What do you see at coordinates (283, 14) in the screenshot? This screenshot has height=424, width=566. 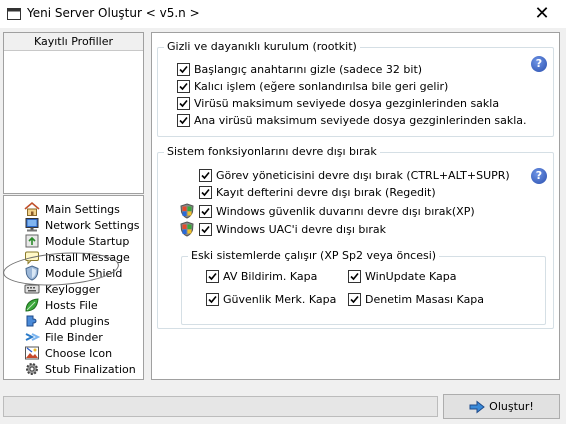 I see `title-bar: Yeni Server Oluştur < v5.n > ✕` at bounding box center [283, 14].